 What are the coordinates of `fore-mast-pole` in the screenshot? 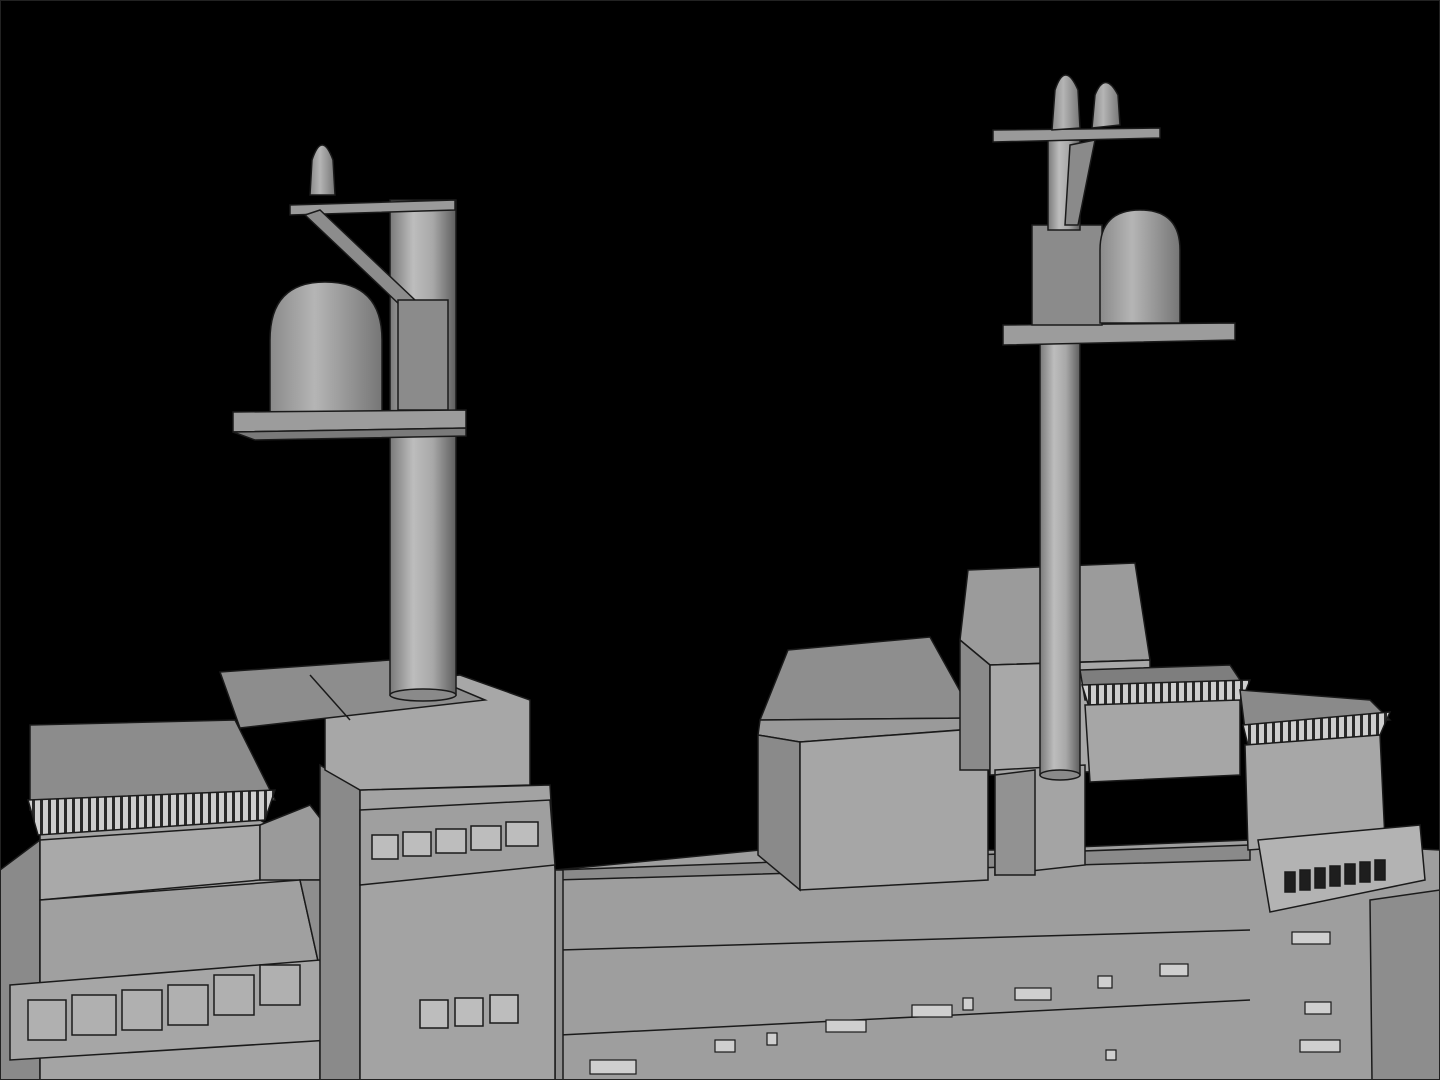 It's located at (423, 447).